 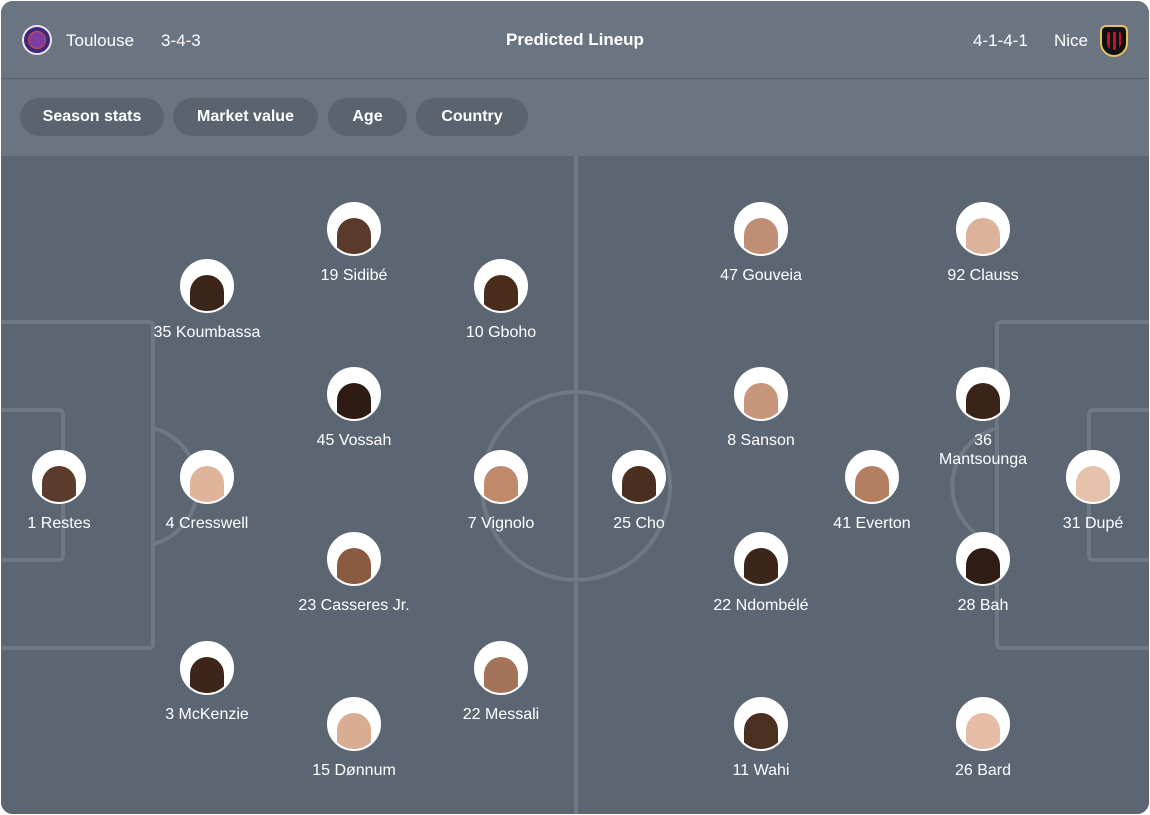 I want to click on player-home-mckenzie: 3 McKenzie, so click(x=207, y=682).